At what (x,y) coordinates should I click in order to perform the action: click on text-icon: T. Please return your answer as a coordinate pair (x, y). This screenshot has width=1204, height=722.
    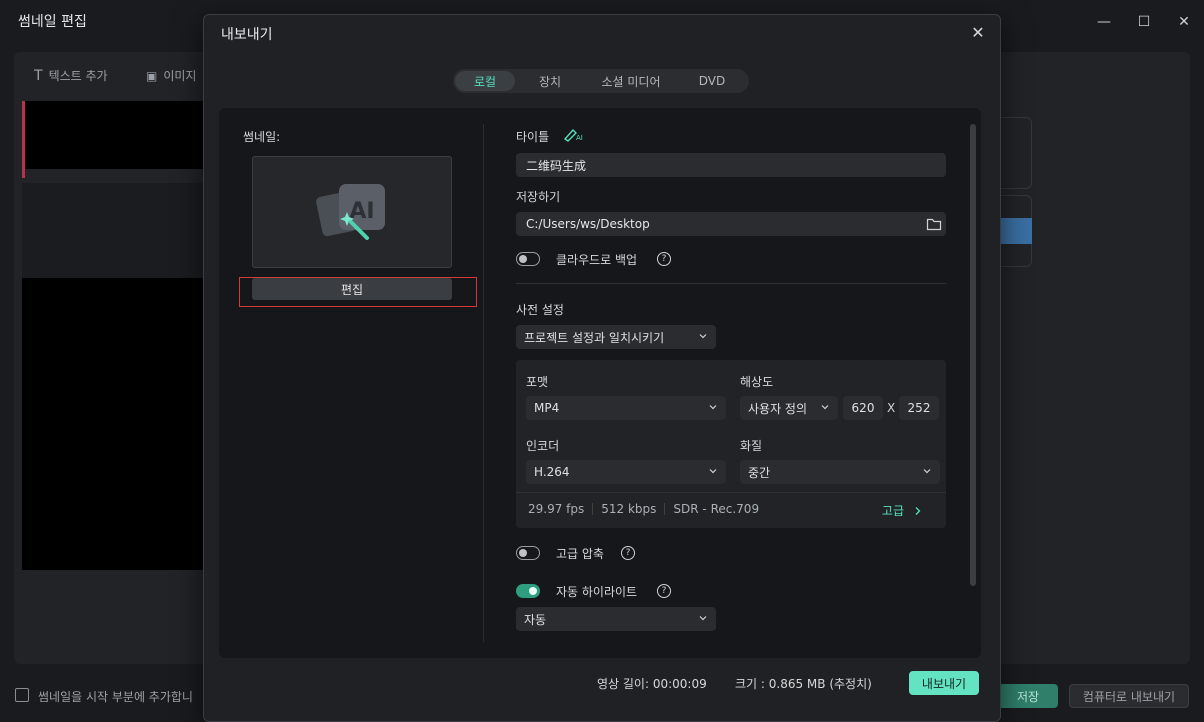
    Looking at the image, I should click on (38, 75).